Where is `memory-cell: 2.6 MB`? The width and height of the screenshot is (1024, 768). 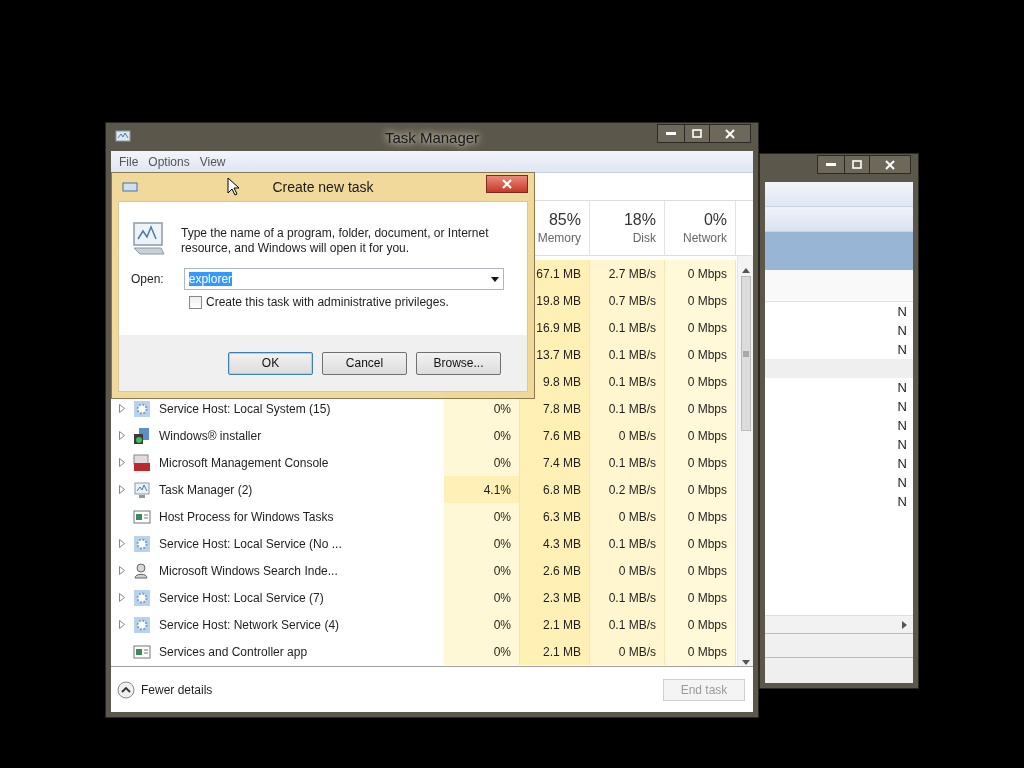
memory-cell: 2.6 MB is located at coordinates (555, 570).